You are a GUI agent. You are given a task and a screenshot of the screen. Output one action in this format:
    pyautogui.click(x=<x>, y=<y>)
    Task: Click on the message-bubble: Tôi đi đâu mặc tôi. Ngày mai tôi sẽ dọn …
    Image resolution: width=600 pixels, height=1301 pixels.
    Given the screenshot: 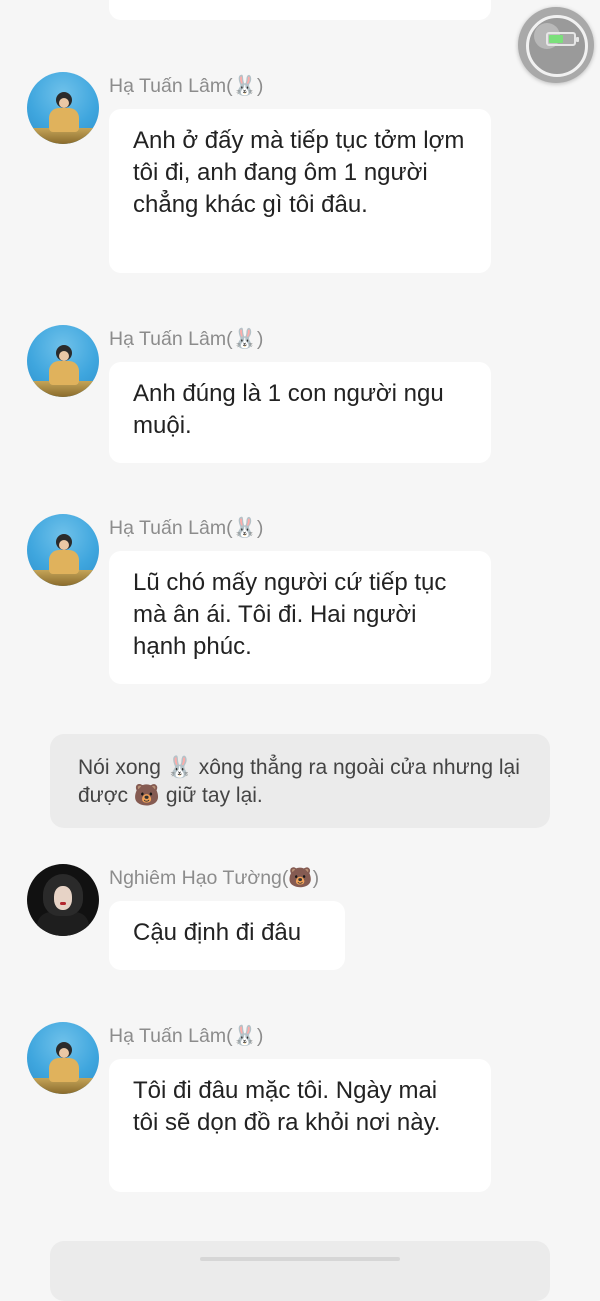 What is the action you would take?
    pyautogui.click(x=300, y=1125)
    